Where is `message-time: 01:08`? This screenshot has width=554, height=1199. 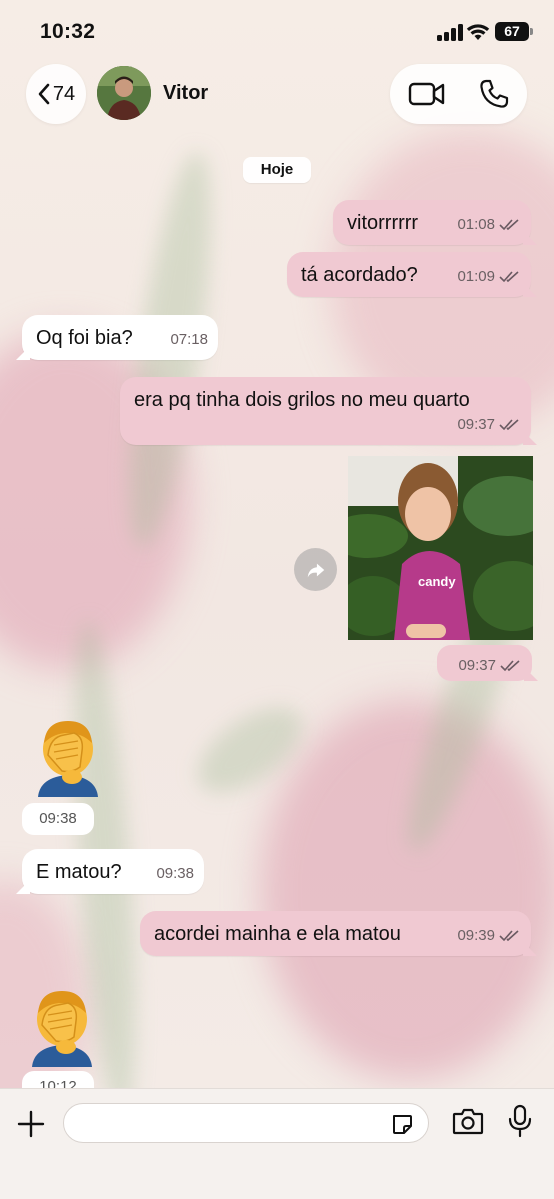 message-time: 01:08 is located at coordinates (476, 224).